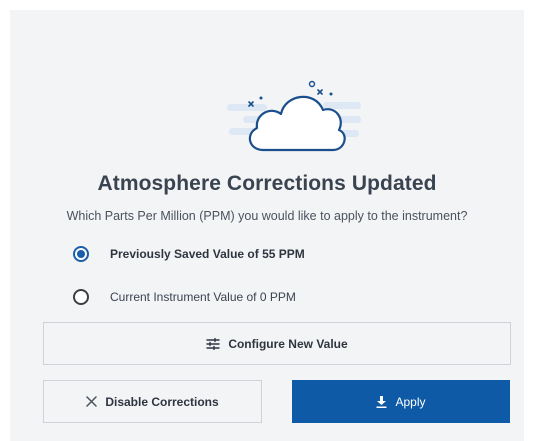  Describe the element at coordinates (410, 401) in the screenshot. I see `apply-button-label: Apply` at that location.